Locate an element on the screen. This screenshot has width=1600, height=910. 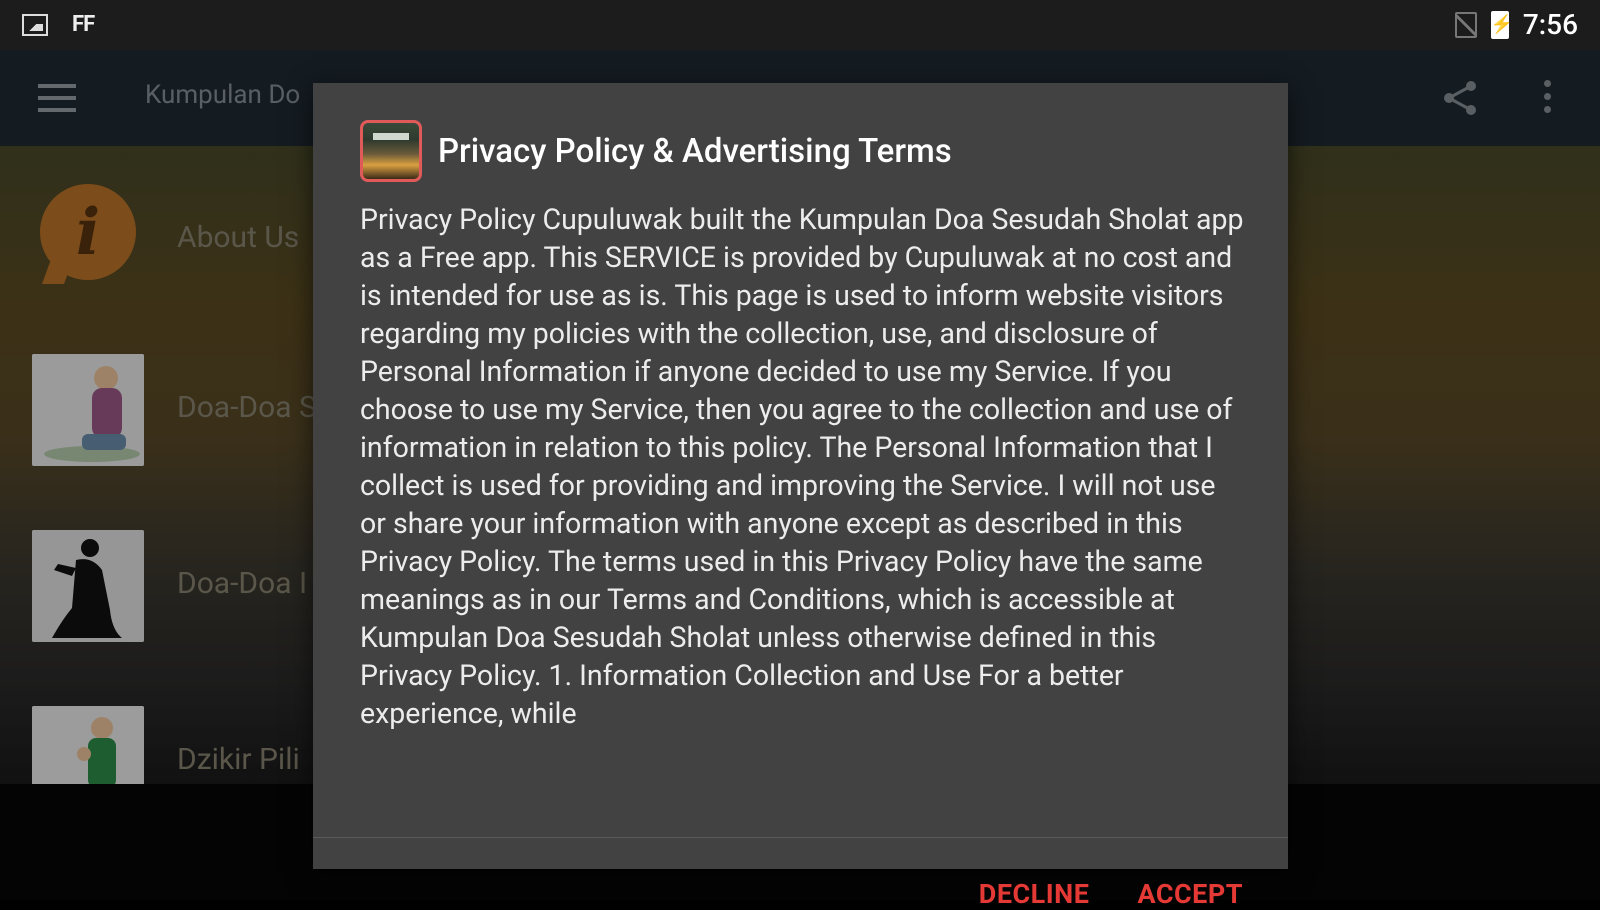
ff-notification-icon: FF is located at coordinates (83, 24).